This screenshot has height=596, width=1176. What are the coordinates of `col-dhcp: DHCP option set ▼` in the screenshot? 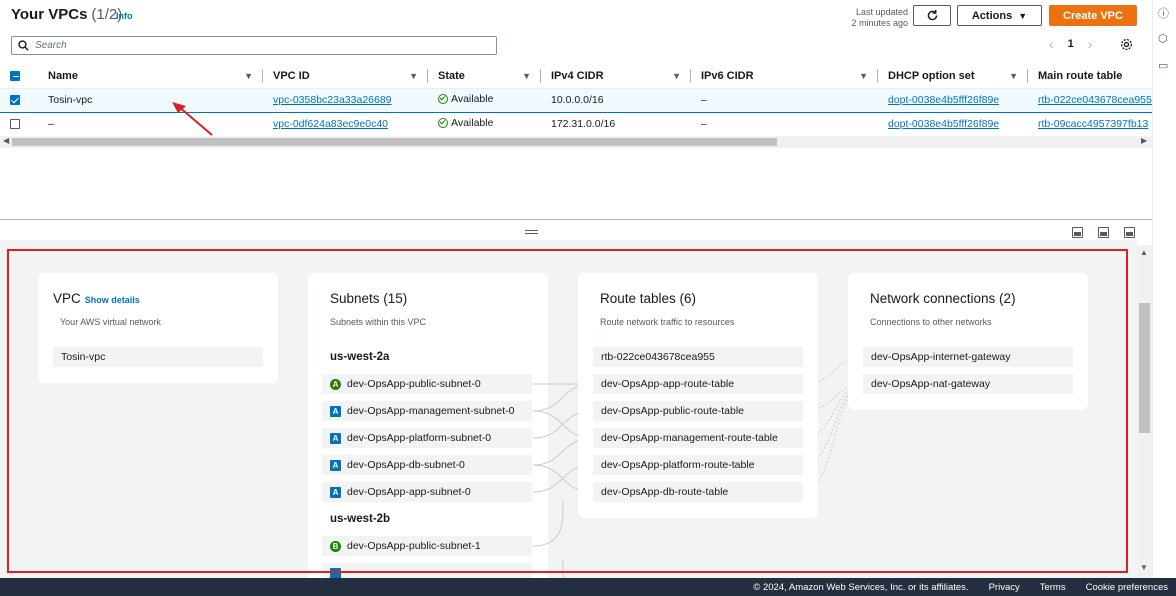 It's located at (953, 76).